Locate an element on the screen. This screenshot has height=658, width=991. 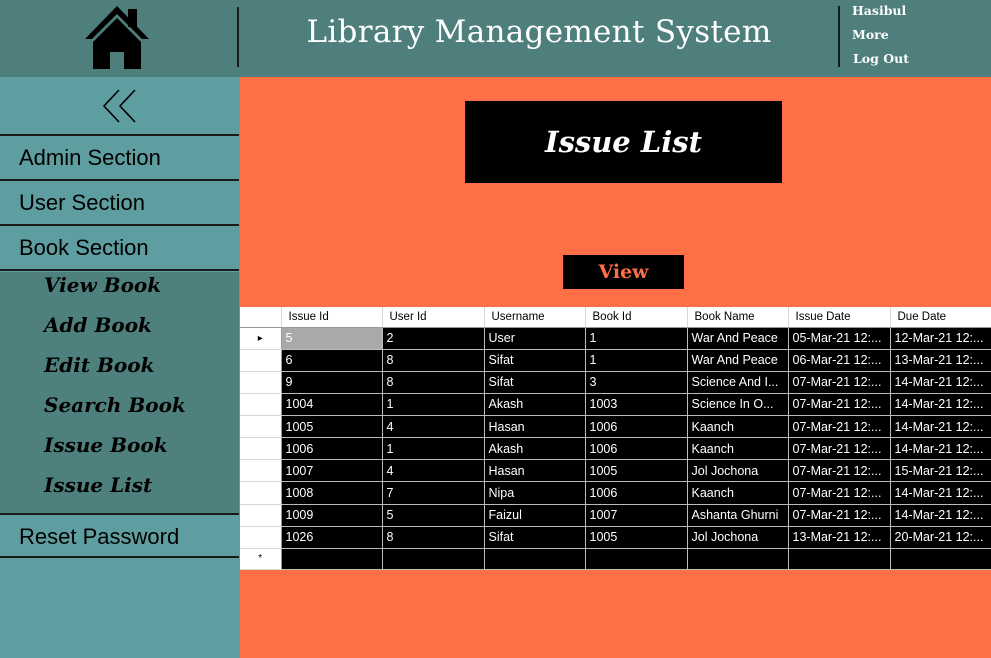
grid-corner-cell is located at coordinates (261, 317).